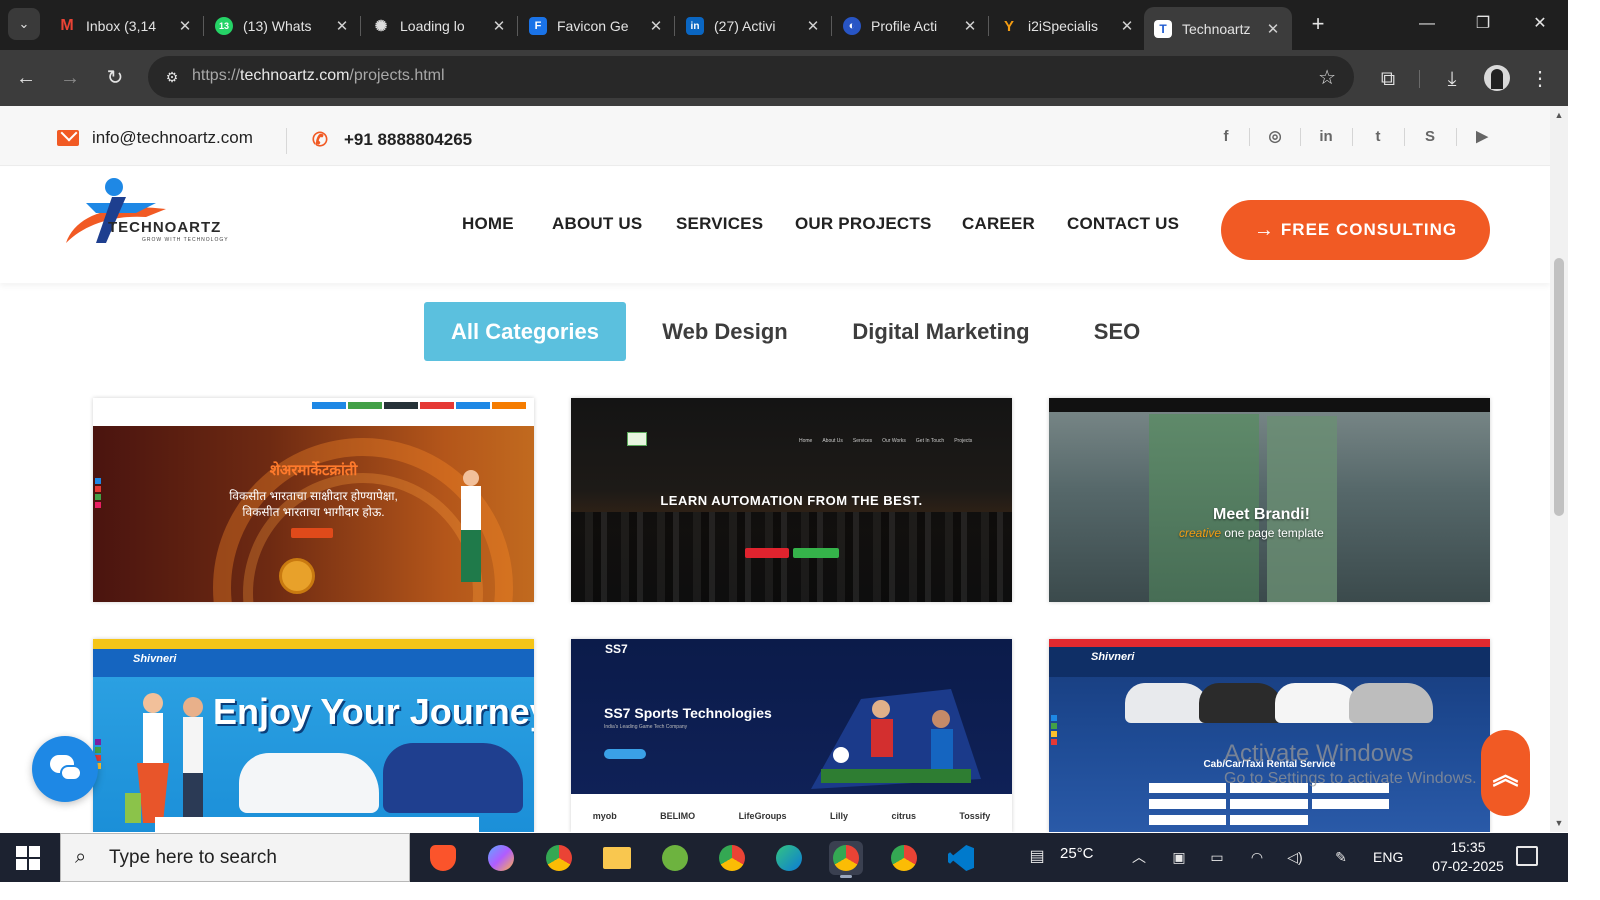 The height and width of the screenshot is (900, 1600). I want to click on scroll-to-top-button: ︽, so click(1505, 773).